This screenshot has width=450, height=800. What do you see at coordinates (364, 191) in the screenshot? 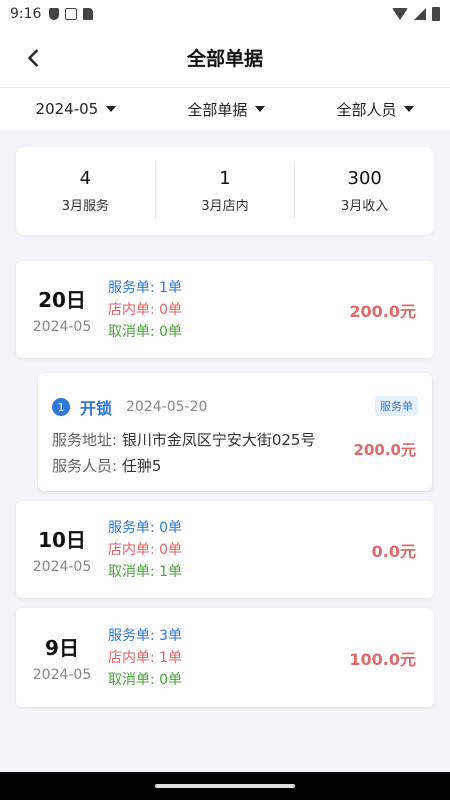
I see `summary-income: 300 3月收入` at bounding box center [364, 191].